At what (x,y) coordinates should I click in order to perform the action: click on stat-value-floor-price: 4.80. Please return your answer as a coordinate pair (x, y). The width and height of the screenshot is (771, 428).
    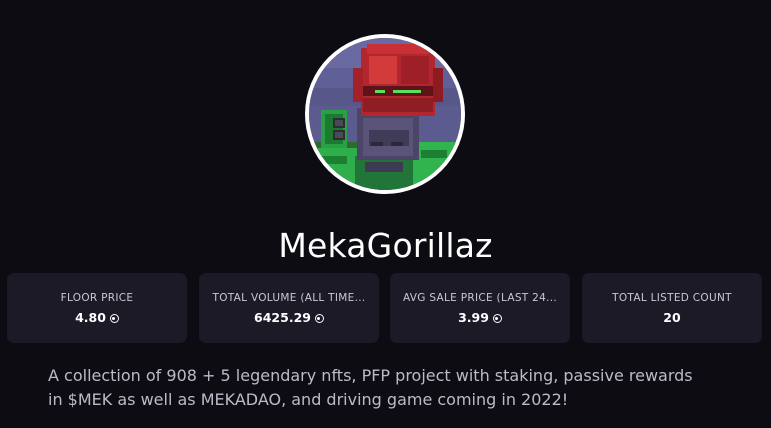
    Looking at the image, I should click on (97, 317).